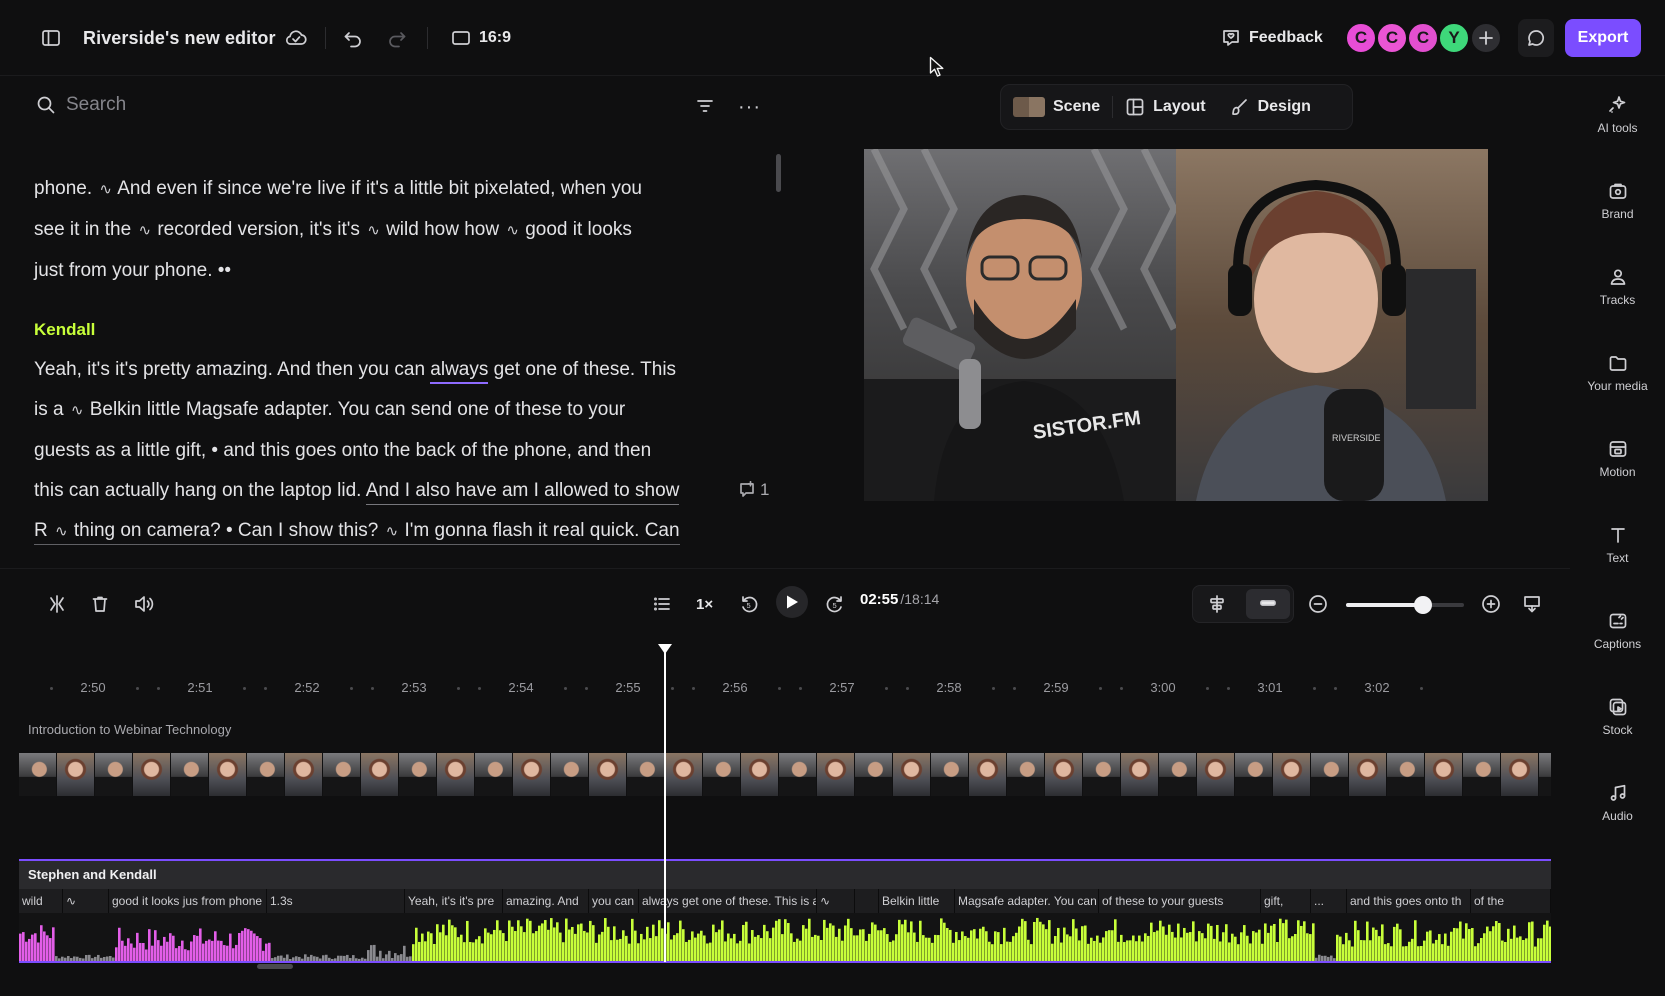 This screenshot has height=996, width=1665. I want to click on undo-icon, so click(353, 38).